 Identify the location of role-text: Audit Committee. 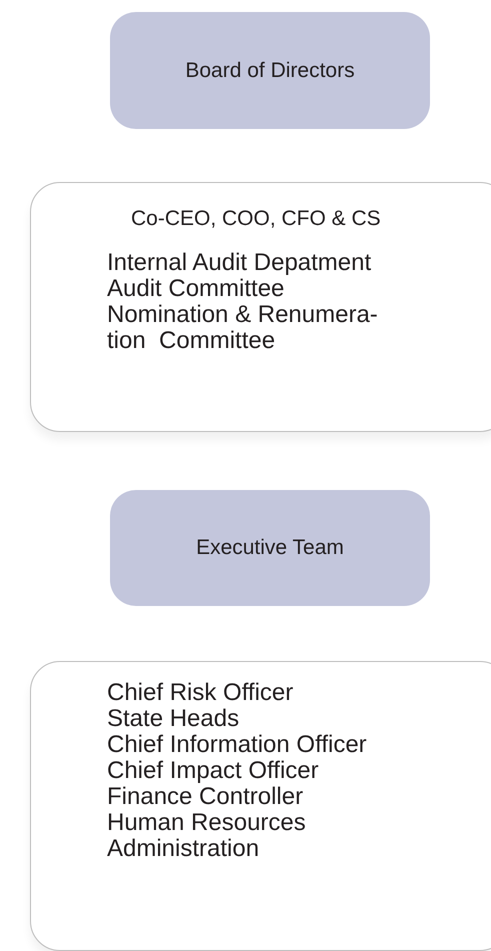
(196, 289).